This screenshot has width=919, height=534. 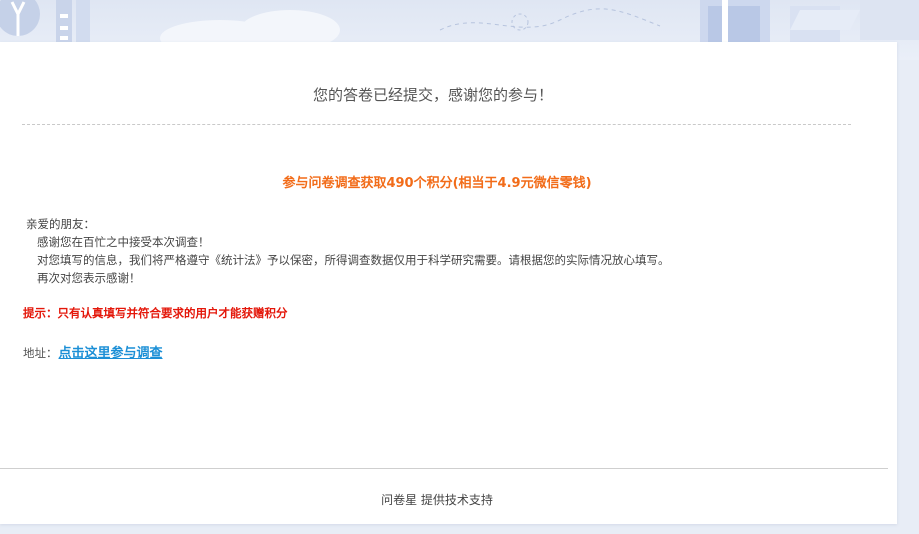 What do you see at coordinates (123, 242) in the screenshot?
I see `letter-line: 感谢您在百忙之中接受本次调查！` at bounding box center [123, 242].